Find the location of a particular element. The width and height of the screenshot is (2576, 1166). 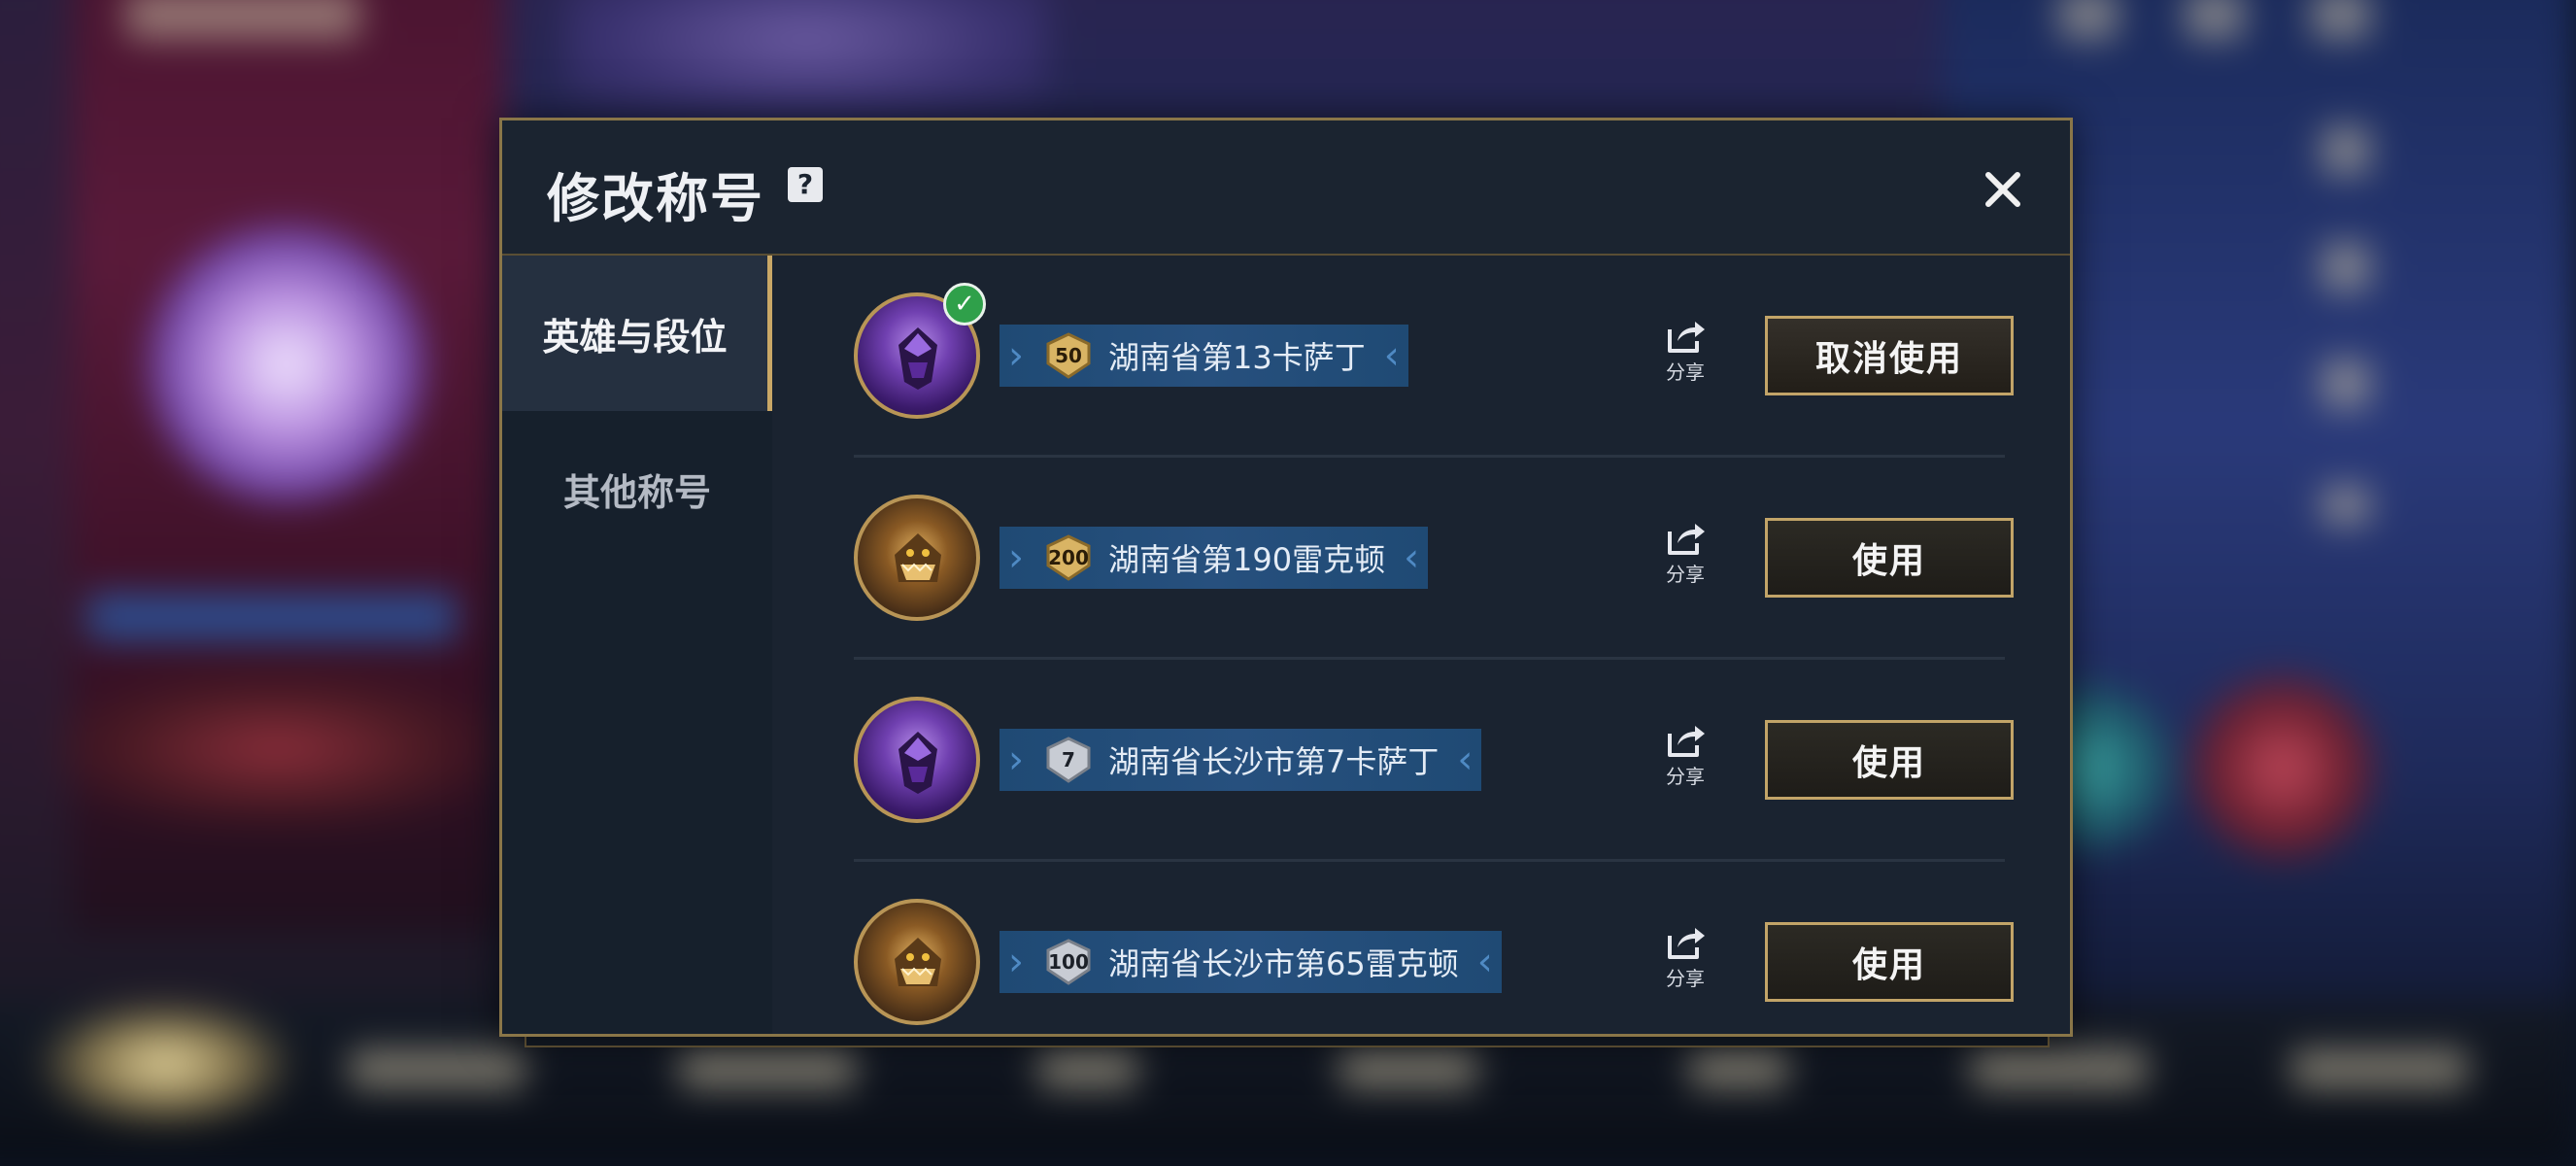

title-text: 湖南省长沙市第7卡萨丁 is located at coordinates (1274, 761).